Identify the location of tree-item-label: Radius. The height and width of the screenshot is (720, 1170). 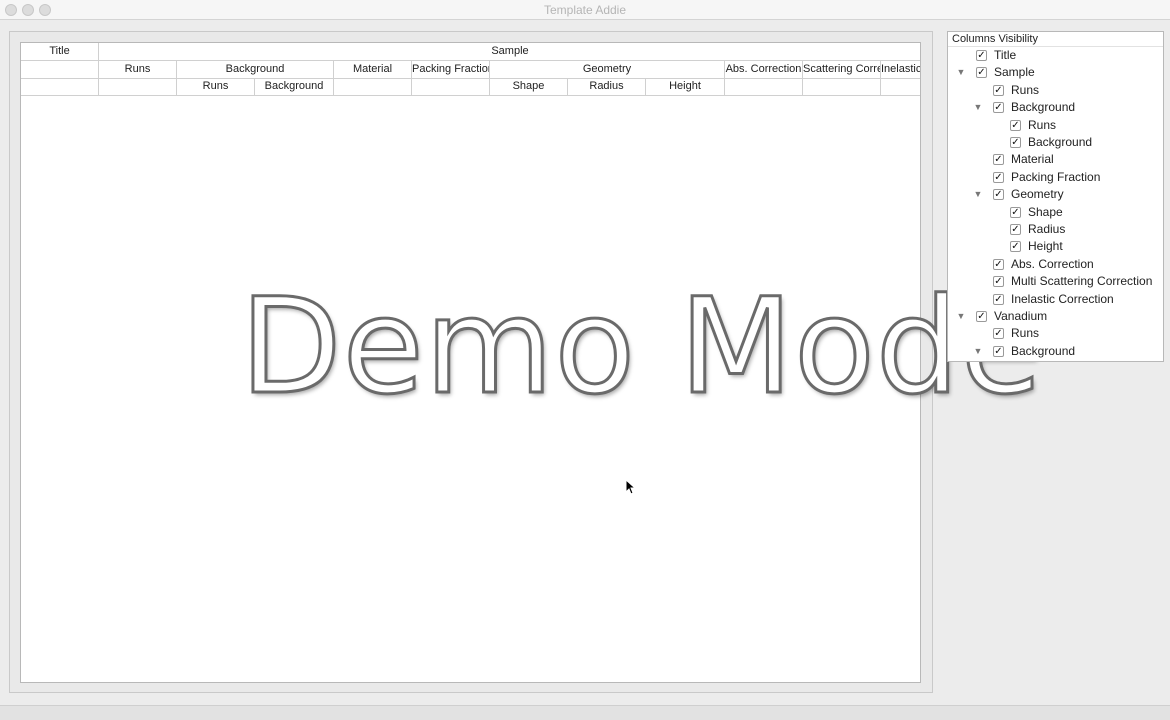
(1047, 229).